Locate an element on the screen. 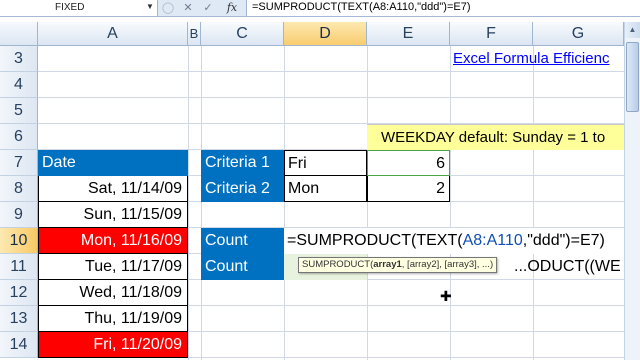 The image size is (640, 360). name-box-dropdown-icon: ▼ is located at coordinates (150, 6).